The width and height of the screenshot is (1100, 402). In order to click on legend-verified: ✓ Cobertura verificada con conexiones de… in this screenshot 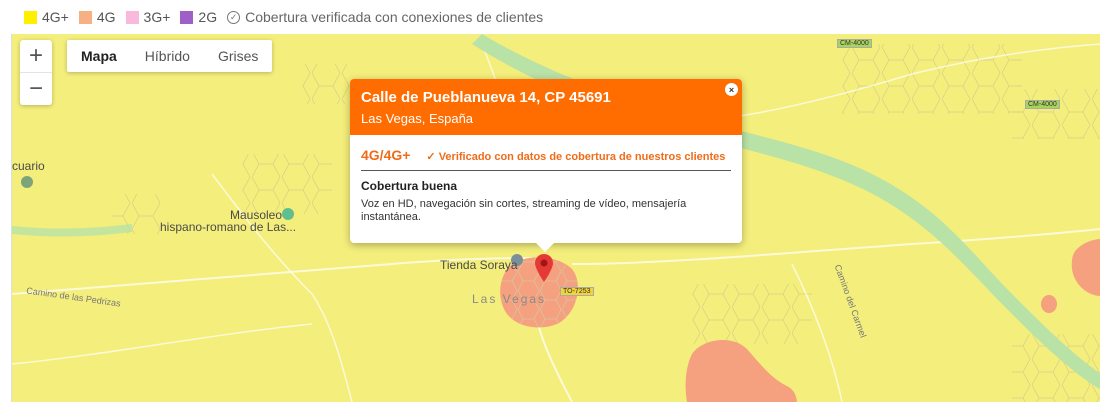, I will do `click(385, 17)`.